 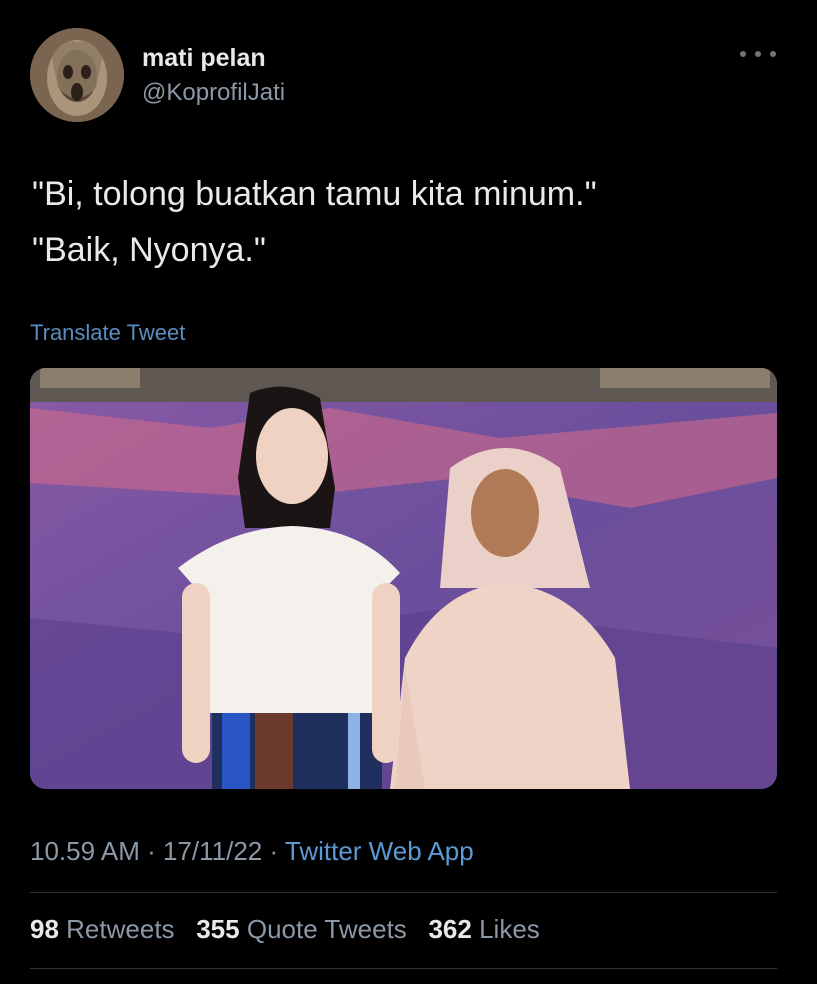 I want to click on avatar-image, so click(x=77, y=75).